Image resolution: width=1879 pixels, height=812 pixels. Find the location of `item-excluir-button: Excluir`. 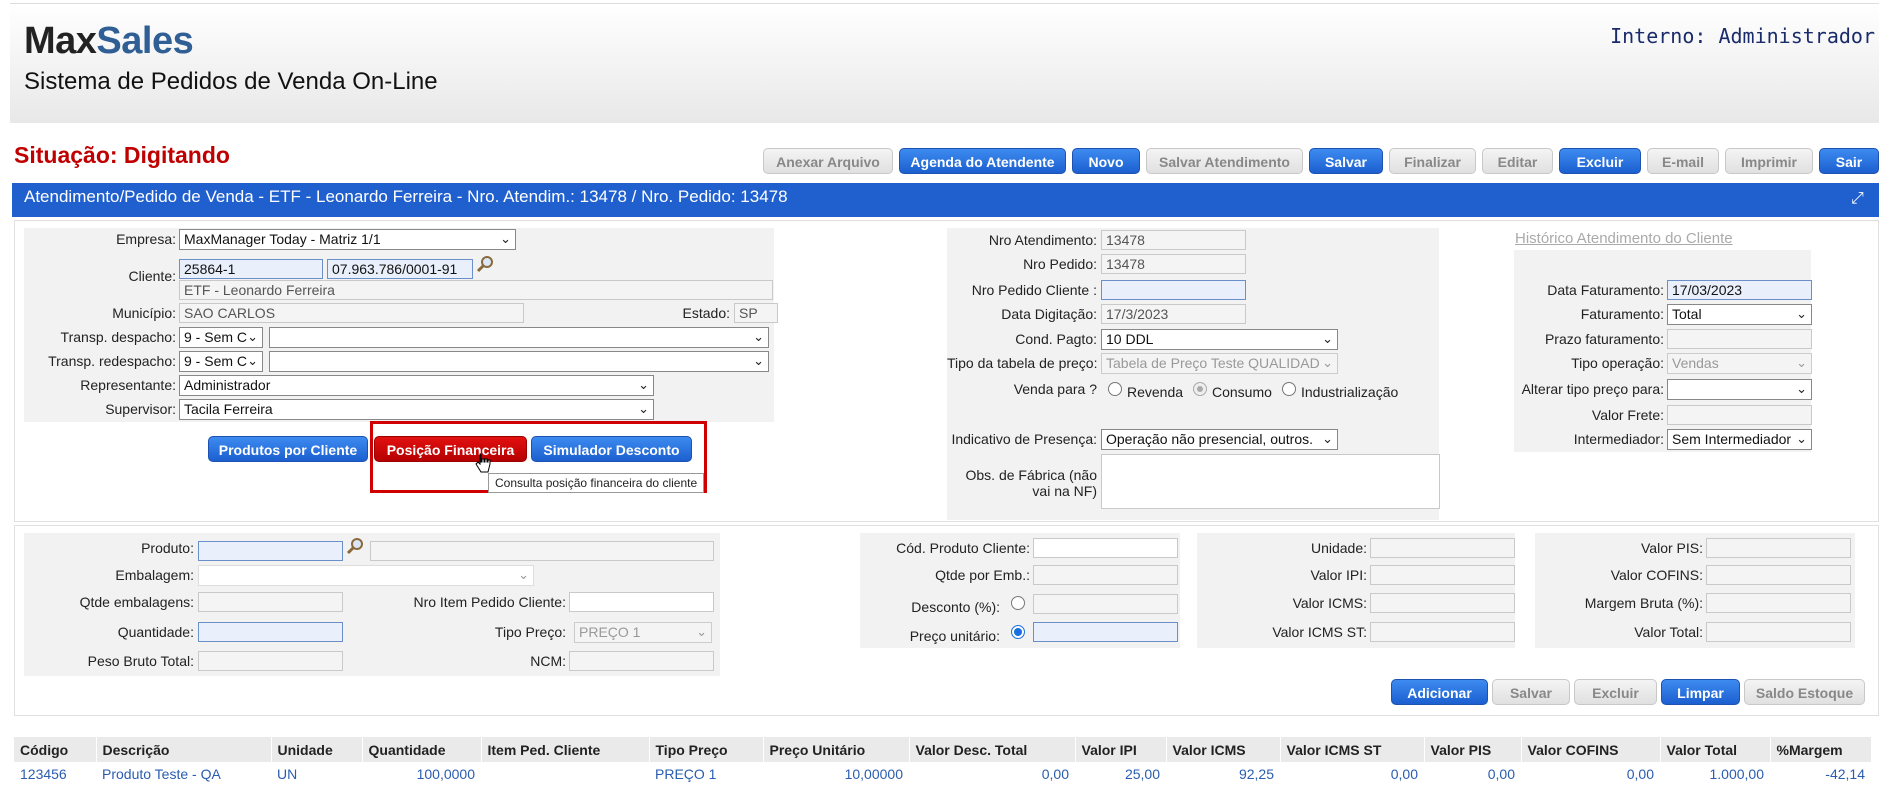

item-excluir-button: Excluir is located at coordinates (1615, 692).